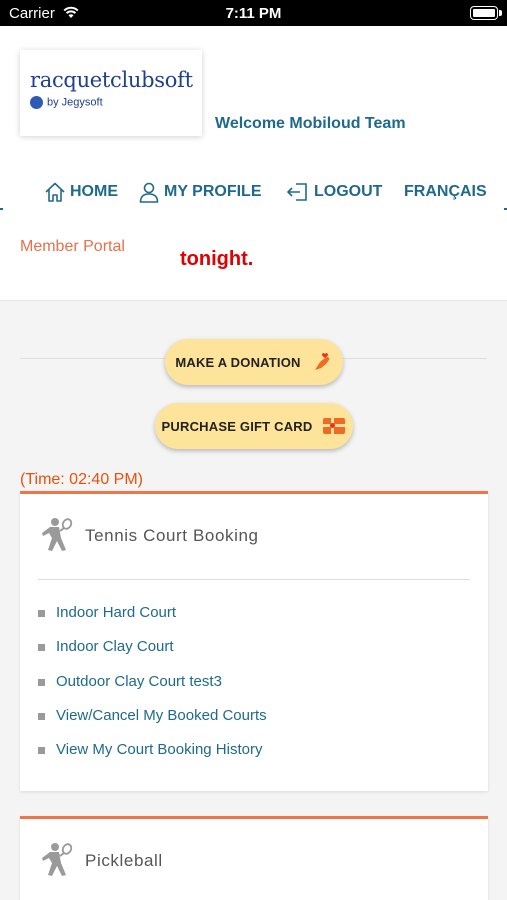 This screenshot has width=507, height=900. Describe the element at coordinates (149, 192) in the screenshot. I see `user-icon` at that location.